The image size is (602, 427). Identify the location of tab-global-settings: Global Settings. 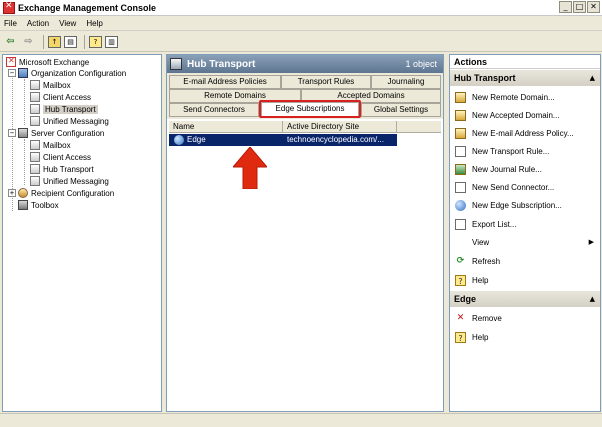
(401, 110).